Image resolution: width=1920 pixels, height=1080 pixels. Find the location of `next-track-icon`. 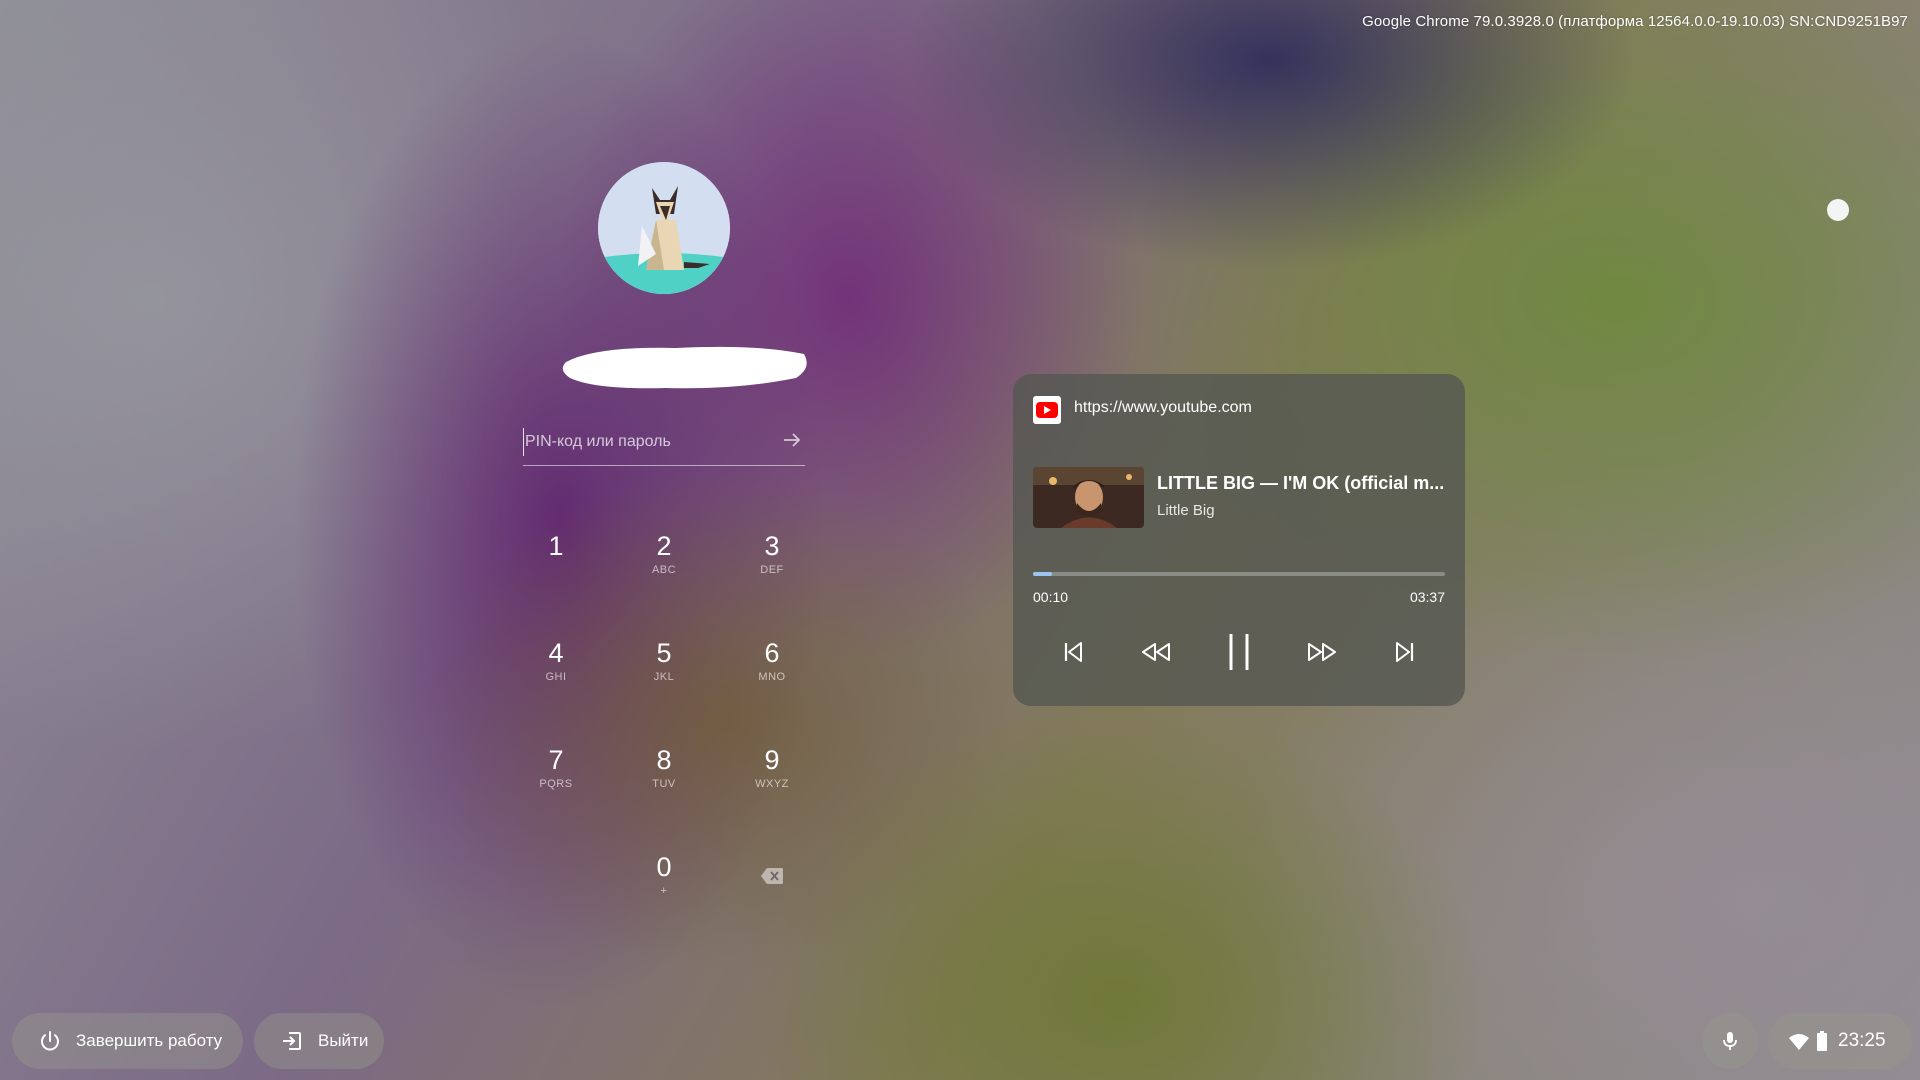

next-track-icon is located at coordinates (1405, 652).